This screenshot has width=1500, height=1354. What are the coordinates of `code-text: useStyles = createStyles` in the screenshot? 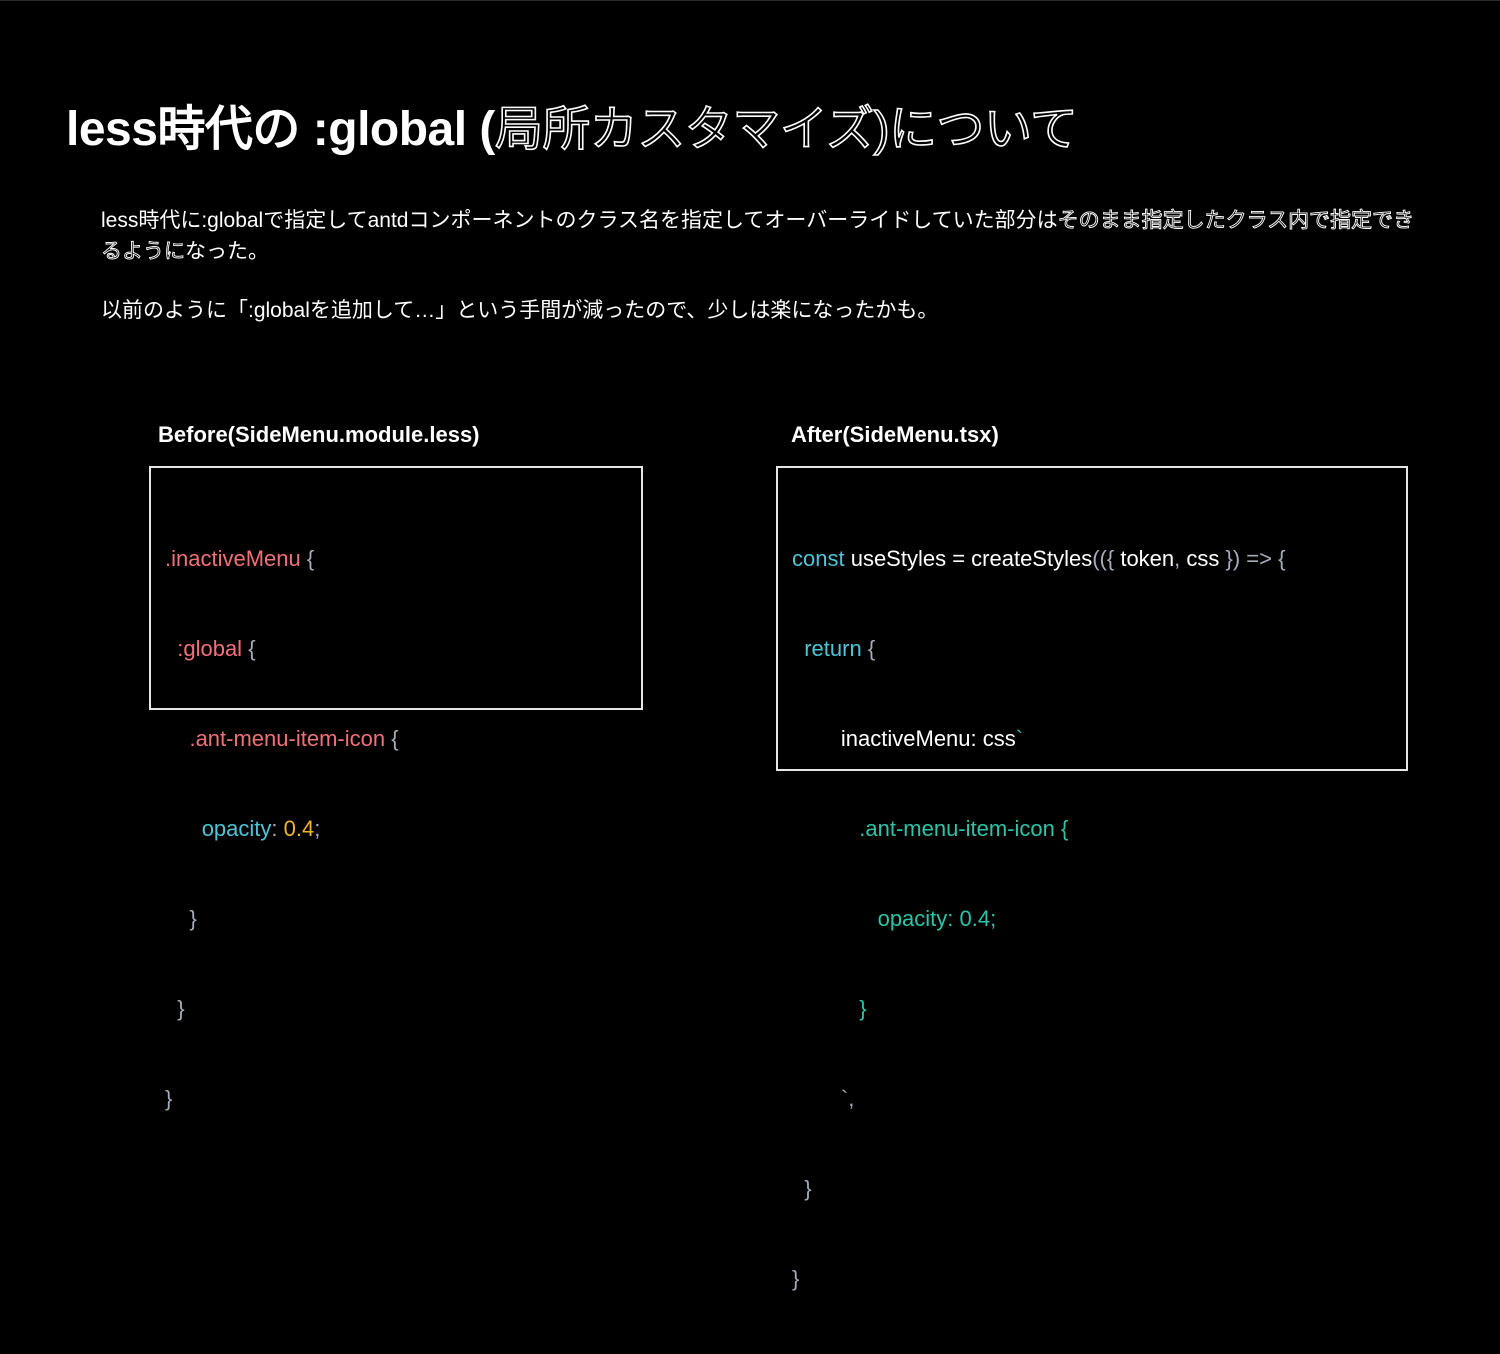 It's located at (968, 558).